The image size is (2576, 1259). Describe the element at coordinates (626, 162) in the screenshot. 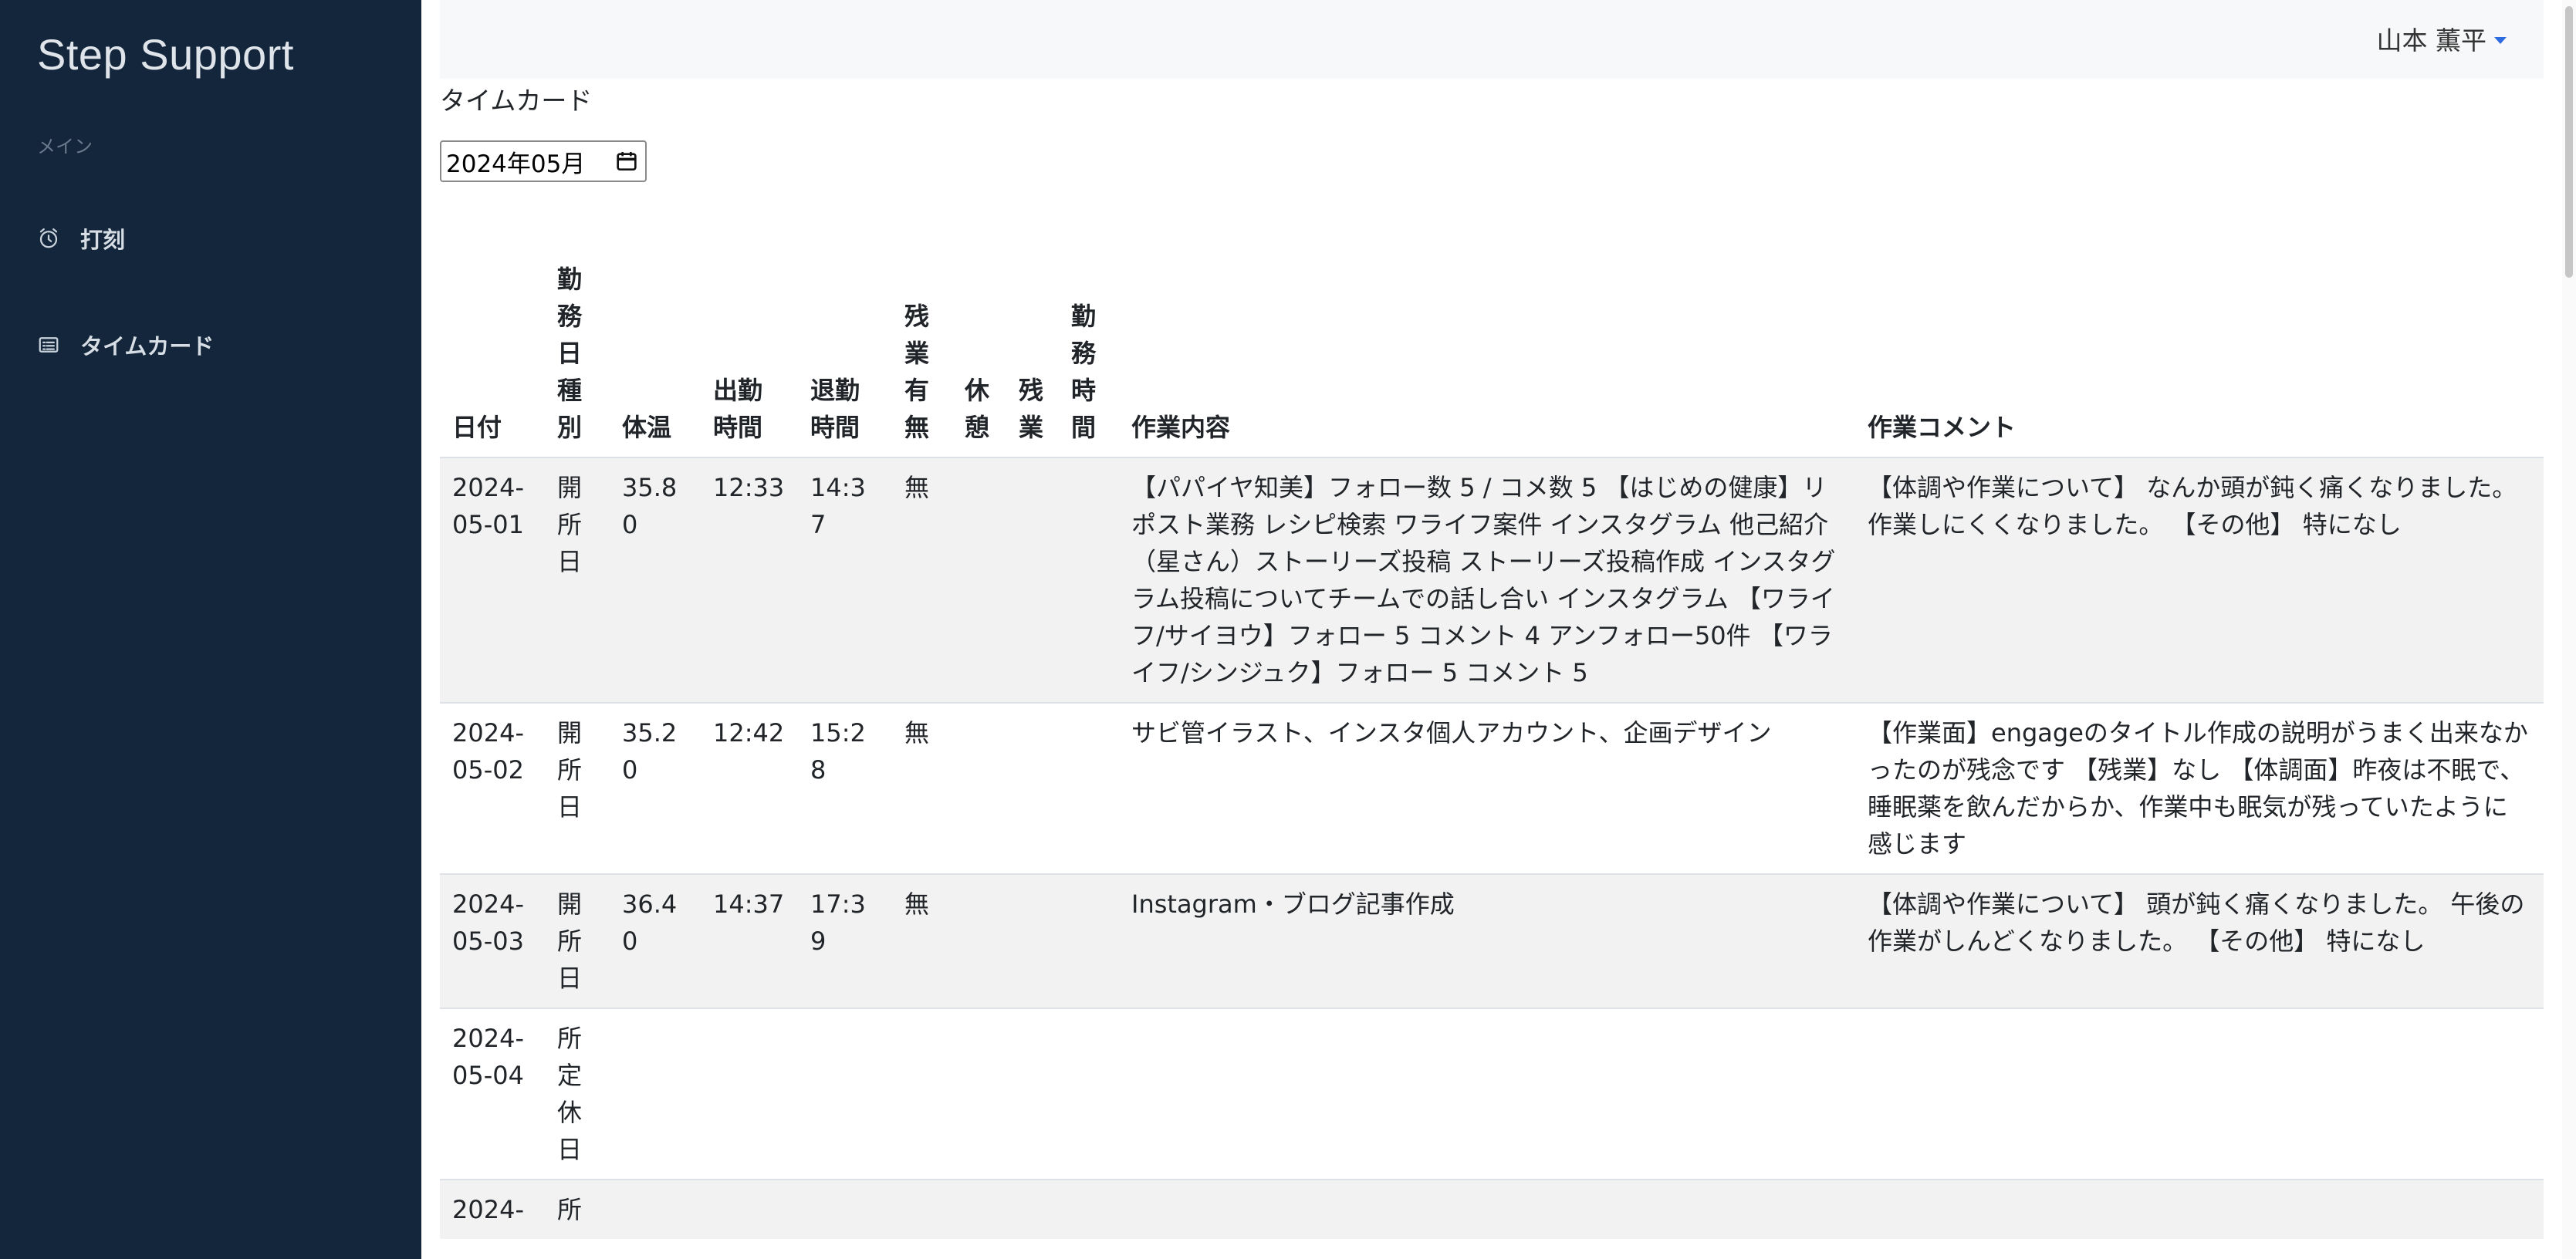

I see `calendar-icon` at that location.